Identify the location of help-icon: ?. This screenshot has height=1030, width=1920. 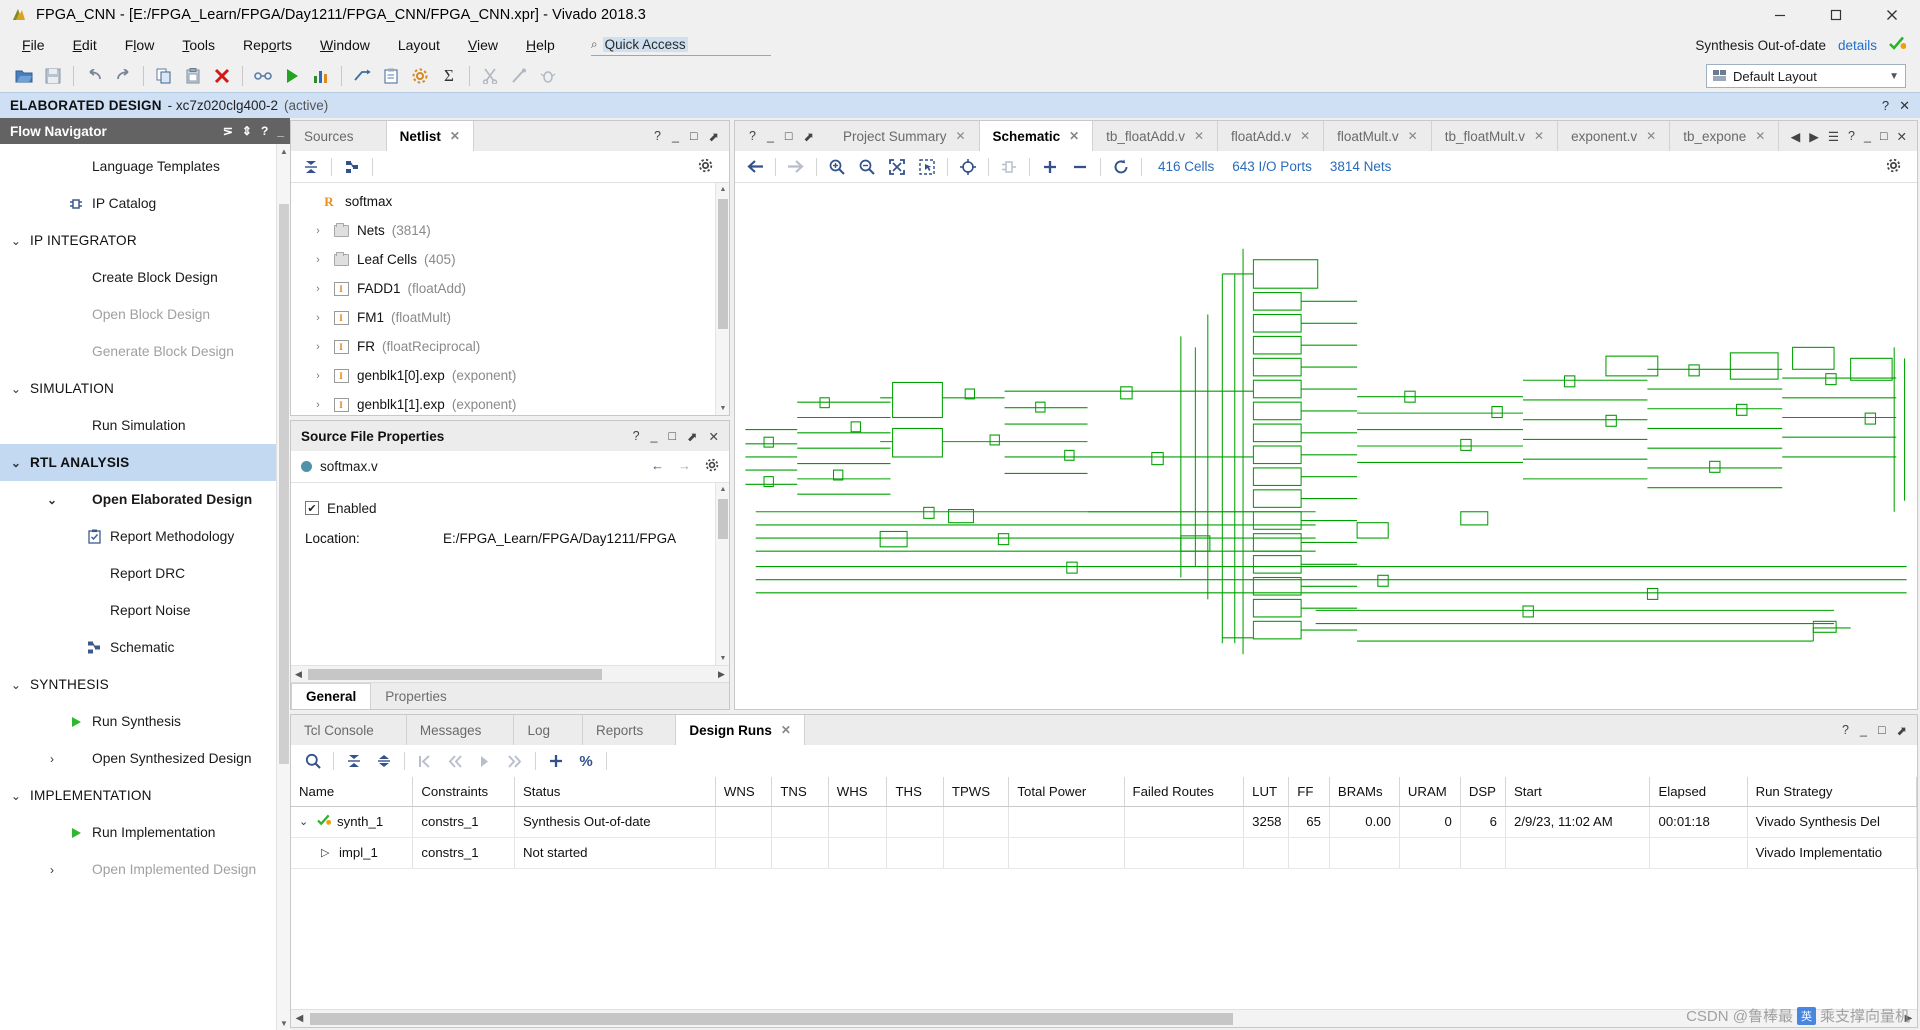
(1845, 730).